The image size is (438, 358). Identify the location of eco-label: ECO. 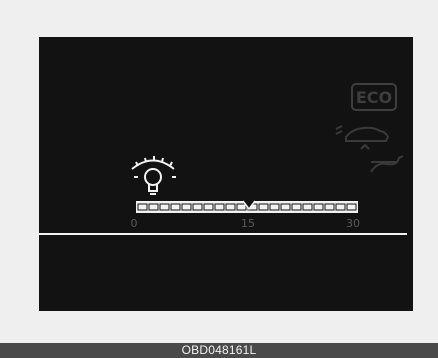
(374, 97).